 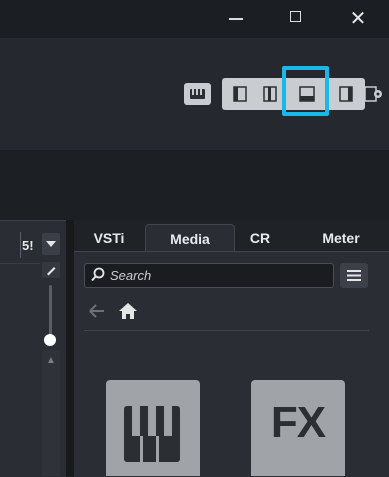 I want to click on window-title-bar, so click(x=194, y=19).